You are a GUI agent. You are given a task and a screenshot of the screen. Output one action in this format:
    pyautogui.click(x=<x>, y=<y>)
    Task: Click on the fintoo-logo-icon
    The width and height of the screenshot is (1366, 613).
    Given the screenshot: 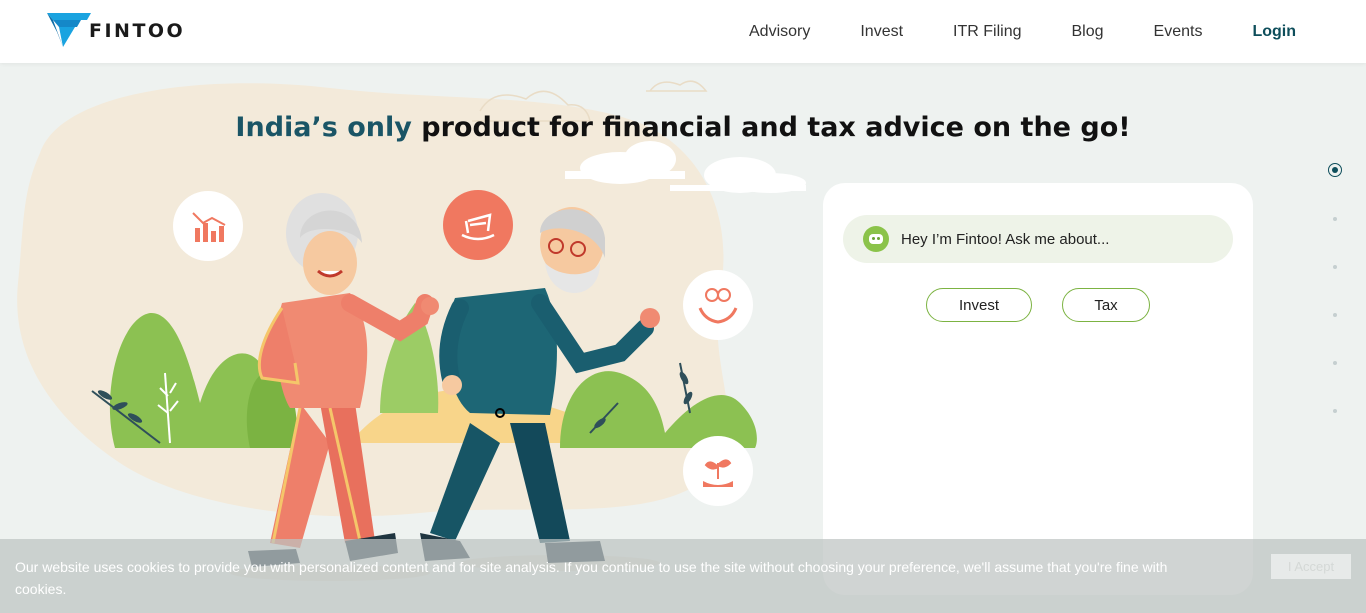 What is the action you would take?
    pyautogui.click(x=69, y=30)
    